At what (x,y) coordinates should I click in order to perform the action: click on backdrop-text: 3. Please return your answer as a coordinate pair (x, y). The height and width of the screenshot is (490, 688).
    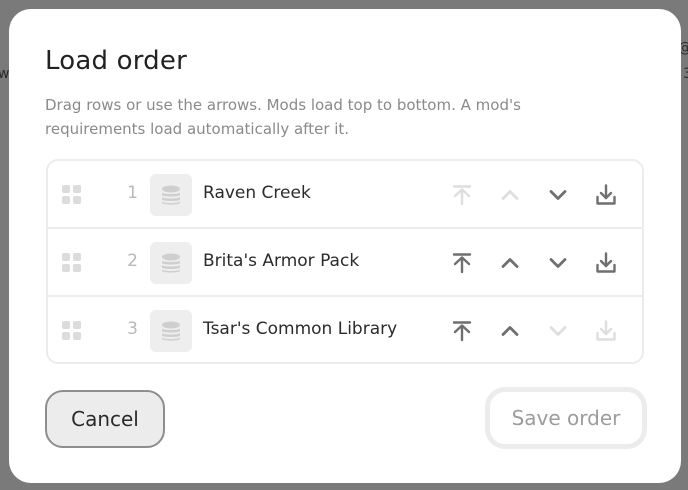
    Looking at the image, I should click on (685, 74).